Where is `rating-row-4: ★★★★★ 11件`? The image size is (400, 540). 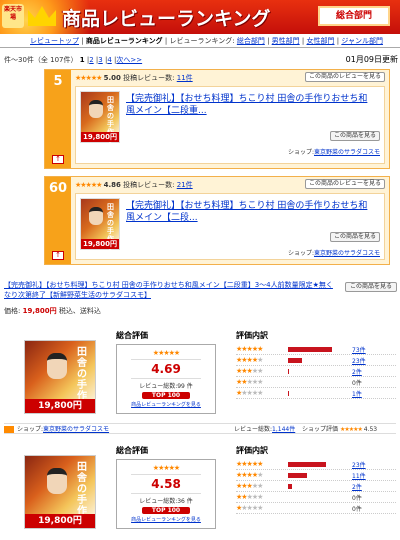 rating-row-4: ★★★★★ 11件 is located at coordinates (316, 475).